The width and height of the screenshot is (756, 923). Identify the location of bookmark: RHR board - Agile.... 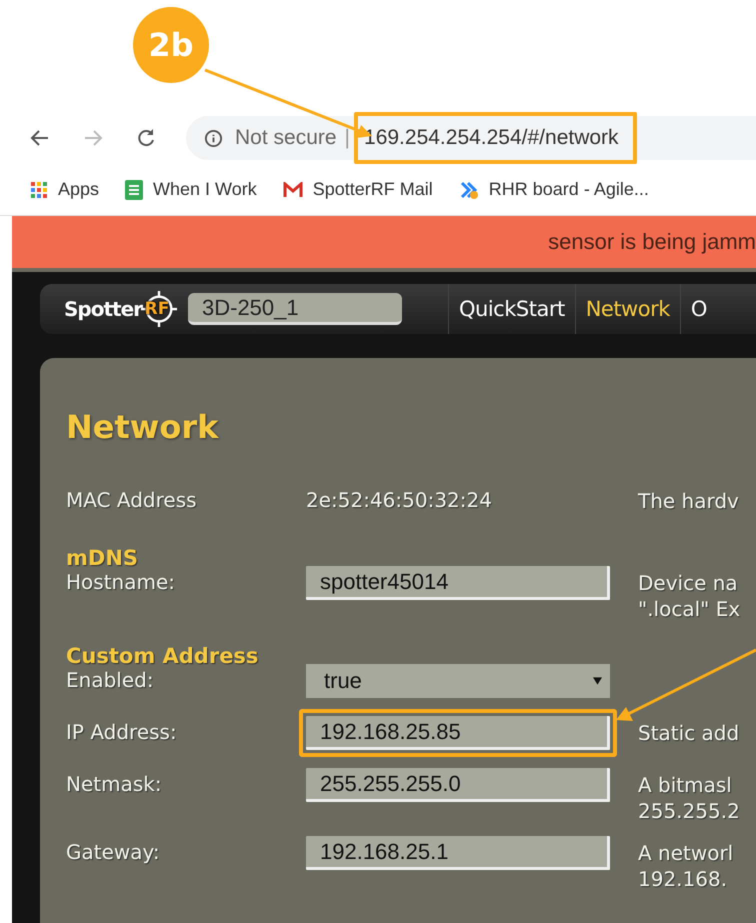
(553, 189).